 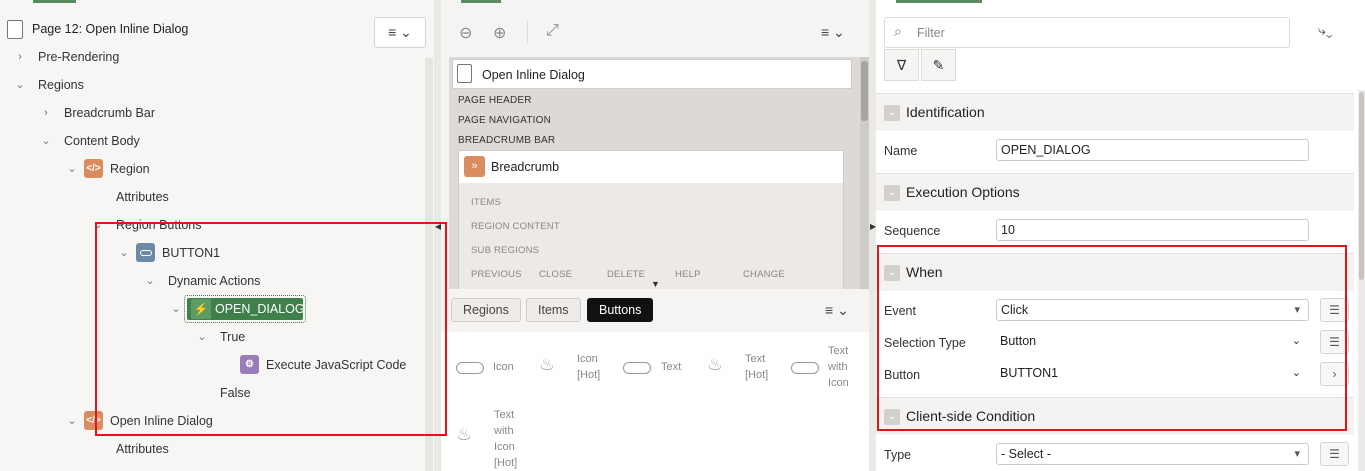 What do you see at coordinates (764, 274) in the screenshot?
I see `slot-change: CHANGE` at bounding box center [764, 274].